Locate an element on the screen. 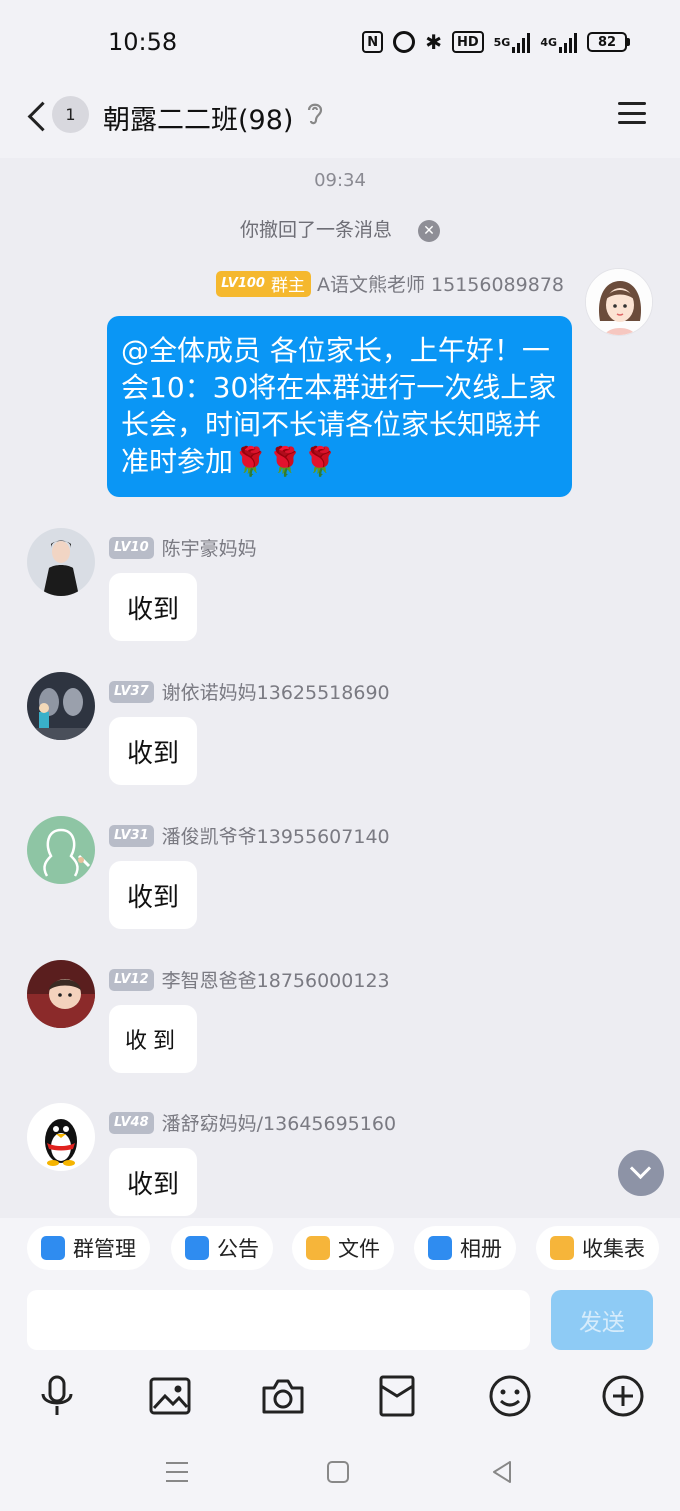 The width and height of the screenshot is (680, 1511). clipboard-icon is located at coordinates (562, 1248).